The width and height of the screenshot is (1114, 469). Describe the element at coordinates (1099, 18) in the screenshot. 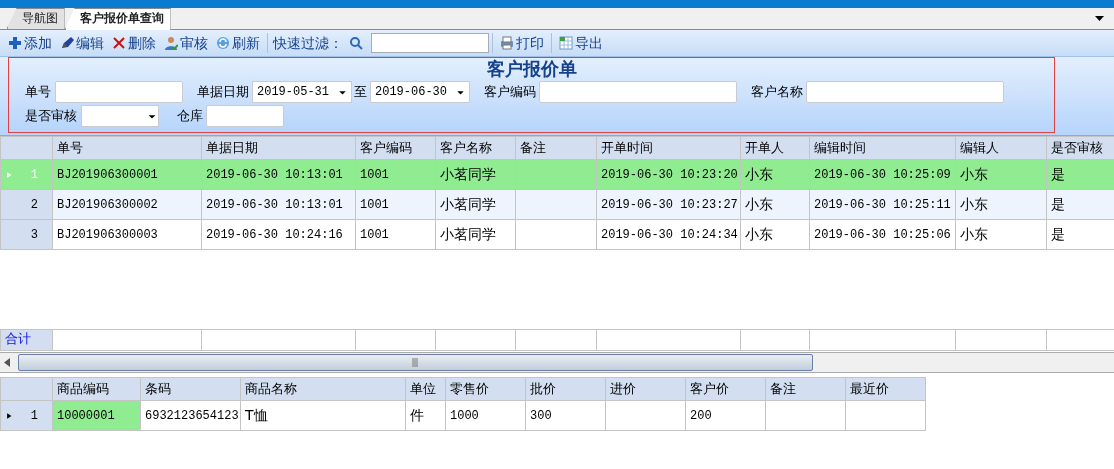

I see `dropdown-icon` at that location.